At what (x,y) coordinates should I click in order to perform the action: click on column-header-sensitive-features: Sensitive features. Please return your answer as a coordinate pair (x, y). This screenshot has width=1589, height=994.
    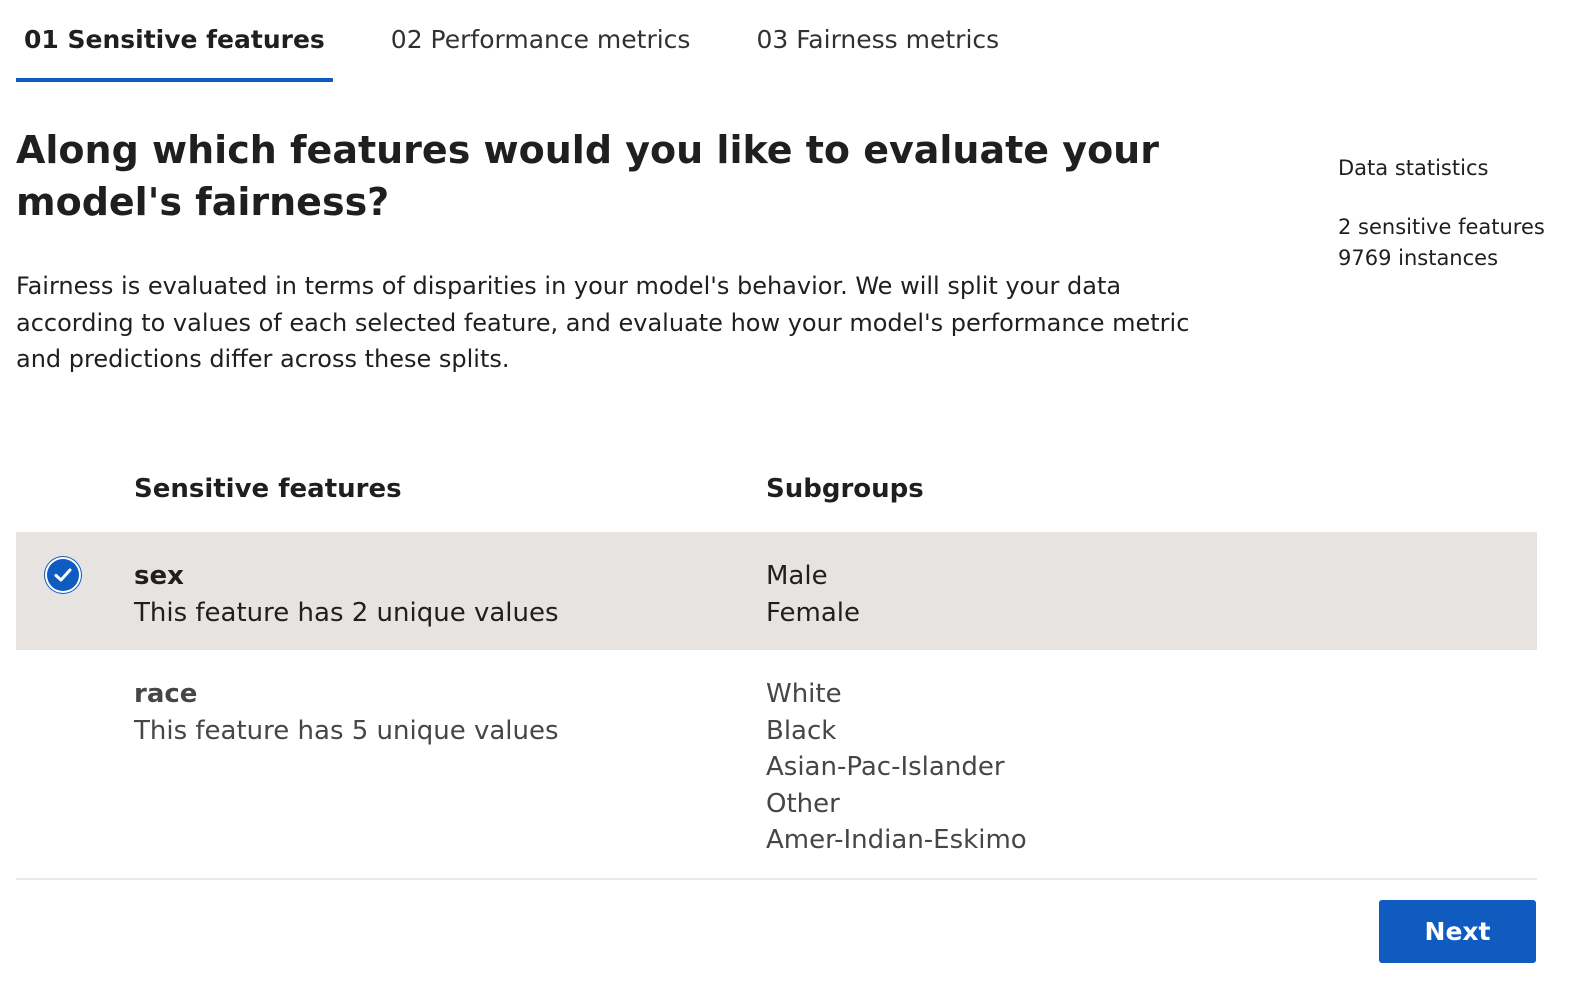
    Looking at the image, I should click on (268, 489).